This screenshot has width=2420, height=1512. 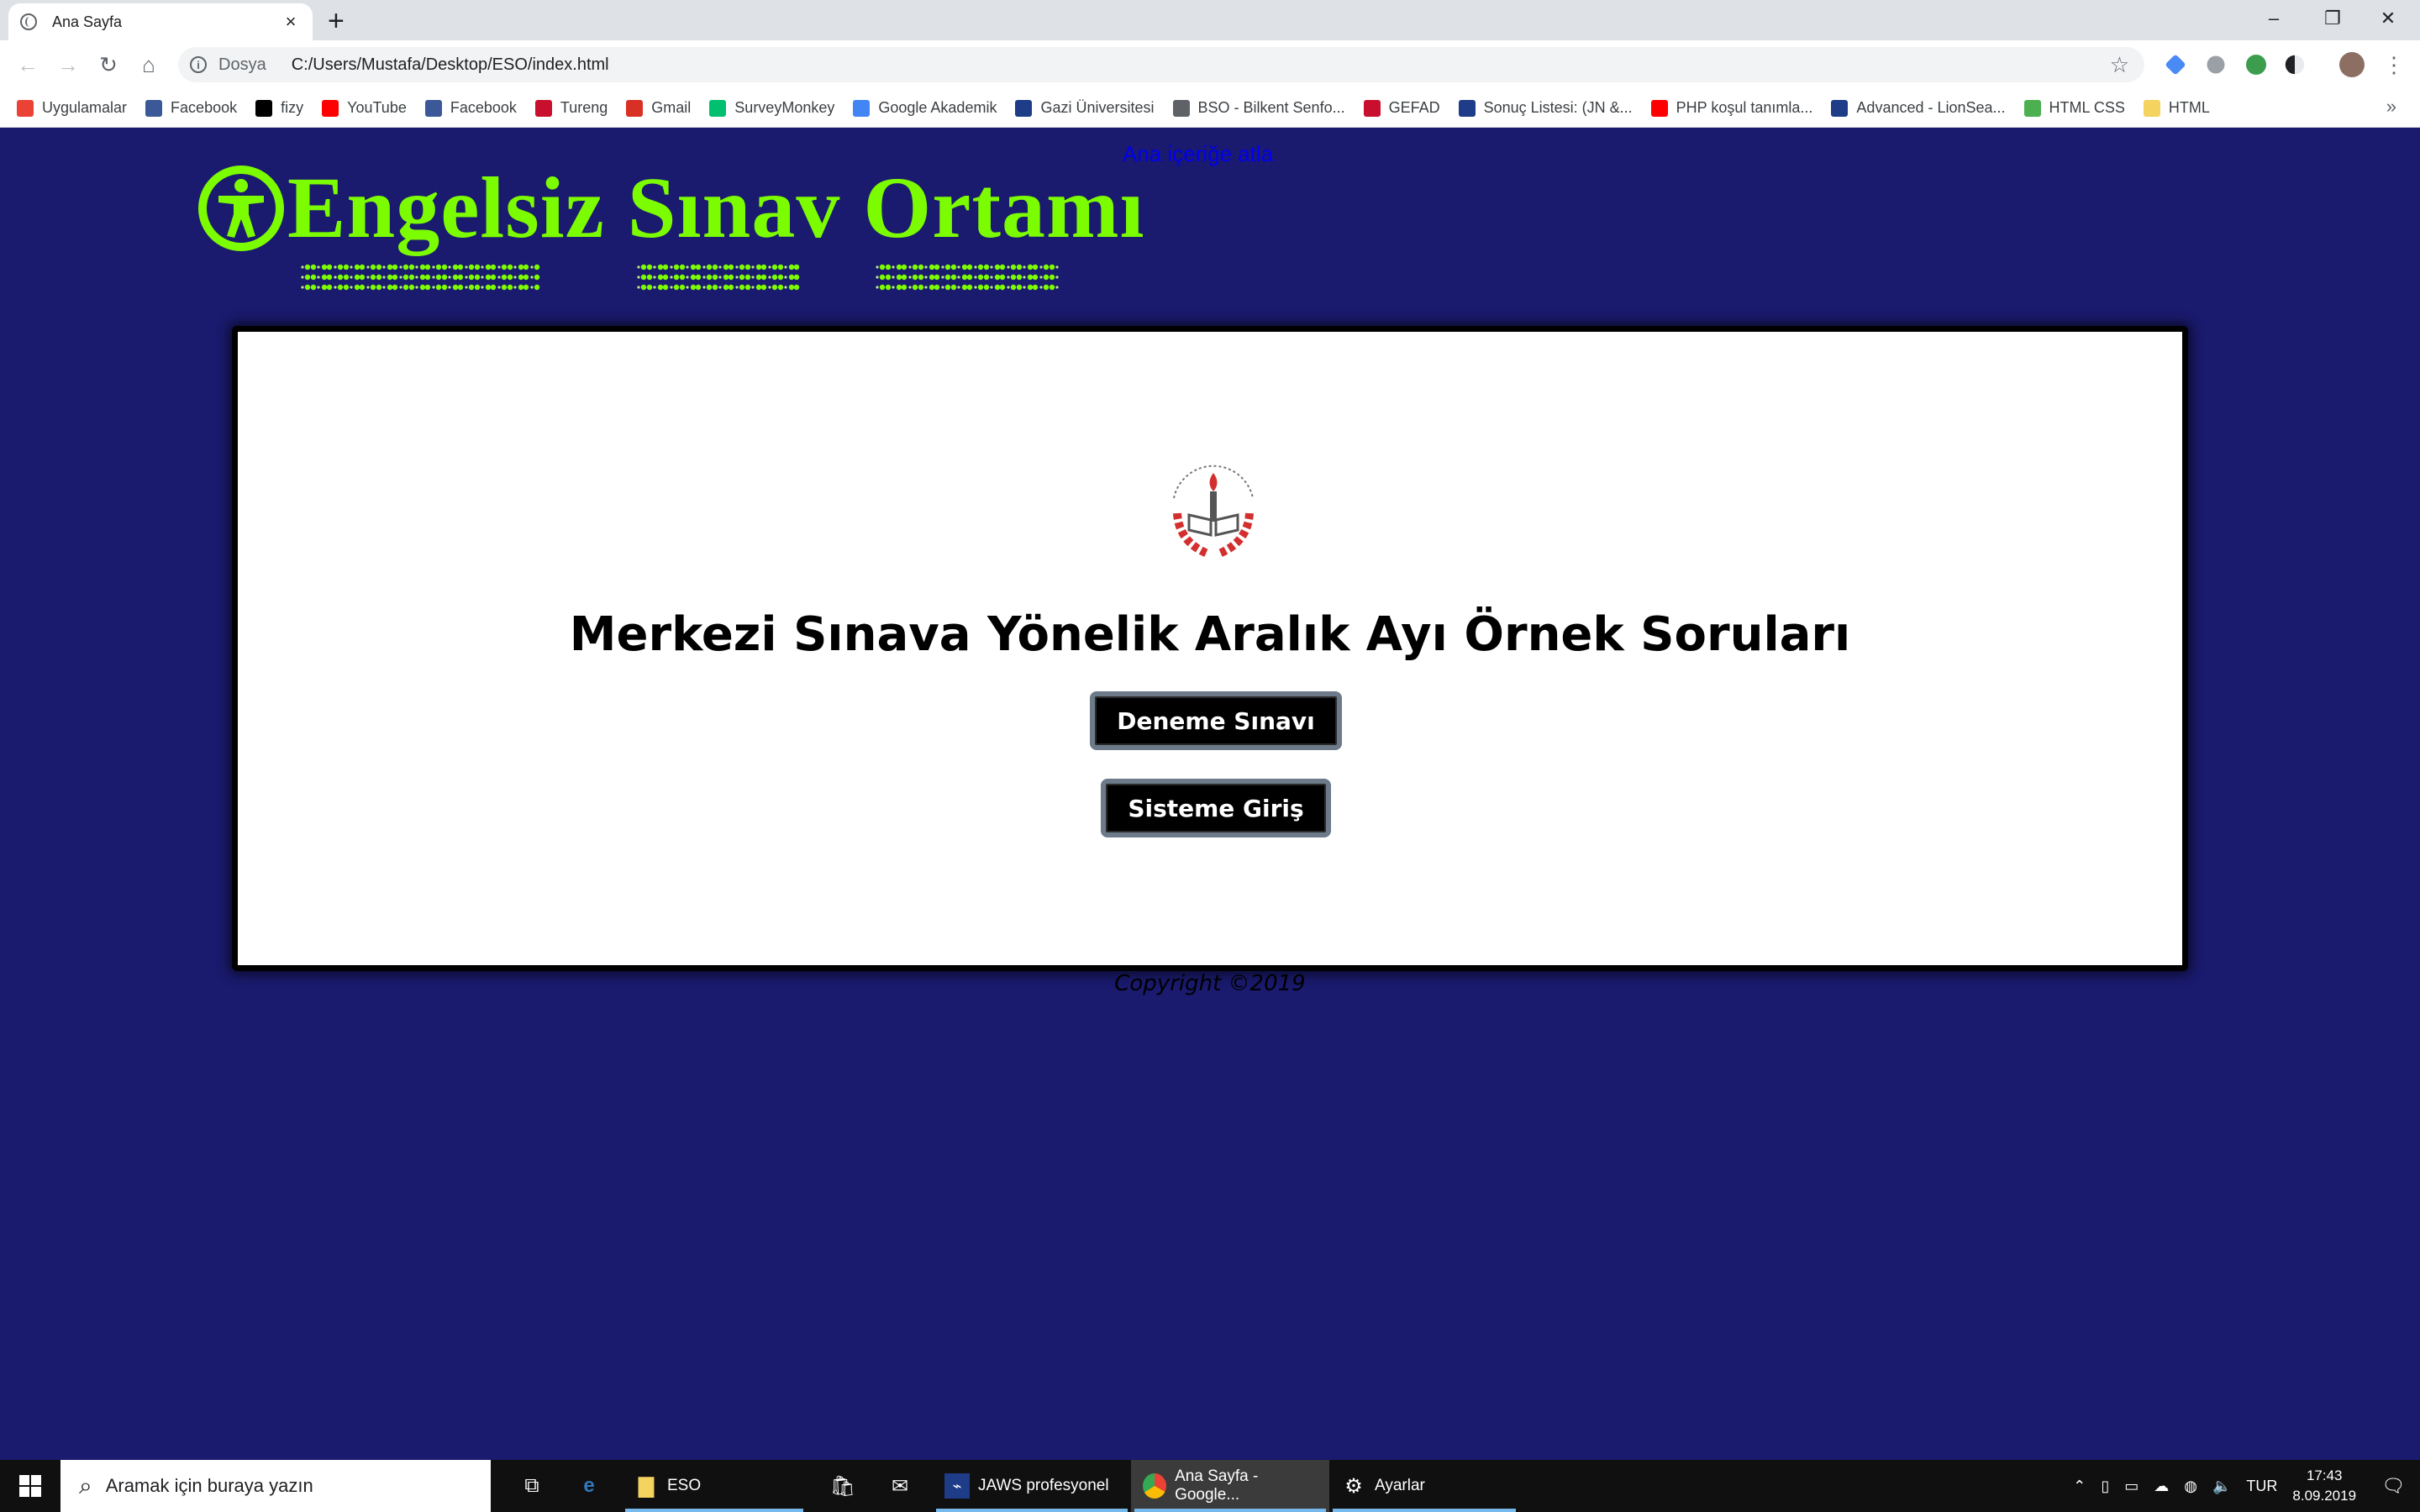 I want to click on taskbar-item-eso: ▇ ESO, so click(x=714, y=1486).